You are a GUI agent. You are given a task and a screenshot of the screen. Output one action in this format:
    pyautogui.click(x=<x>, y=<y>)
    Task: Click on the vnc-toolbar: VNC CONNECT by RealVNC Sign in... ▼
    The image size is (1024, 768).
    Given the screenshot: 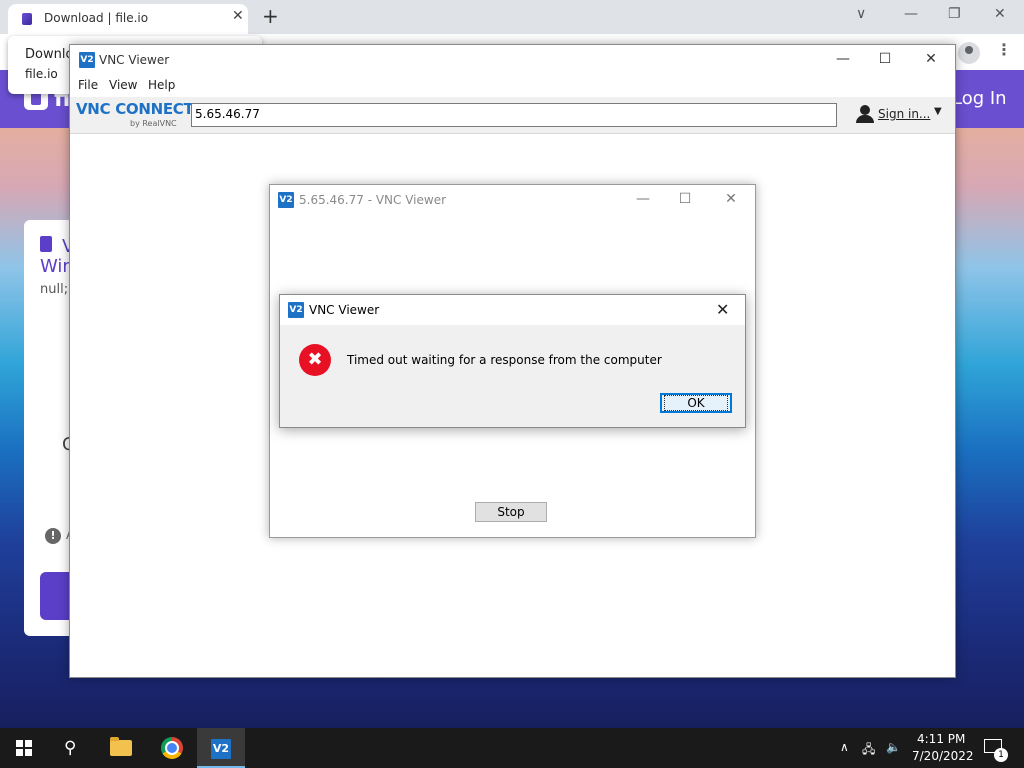 What is the action you would take?
    pyautogui.click(x=512, y=115)
    